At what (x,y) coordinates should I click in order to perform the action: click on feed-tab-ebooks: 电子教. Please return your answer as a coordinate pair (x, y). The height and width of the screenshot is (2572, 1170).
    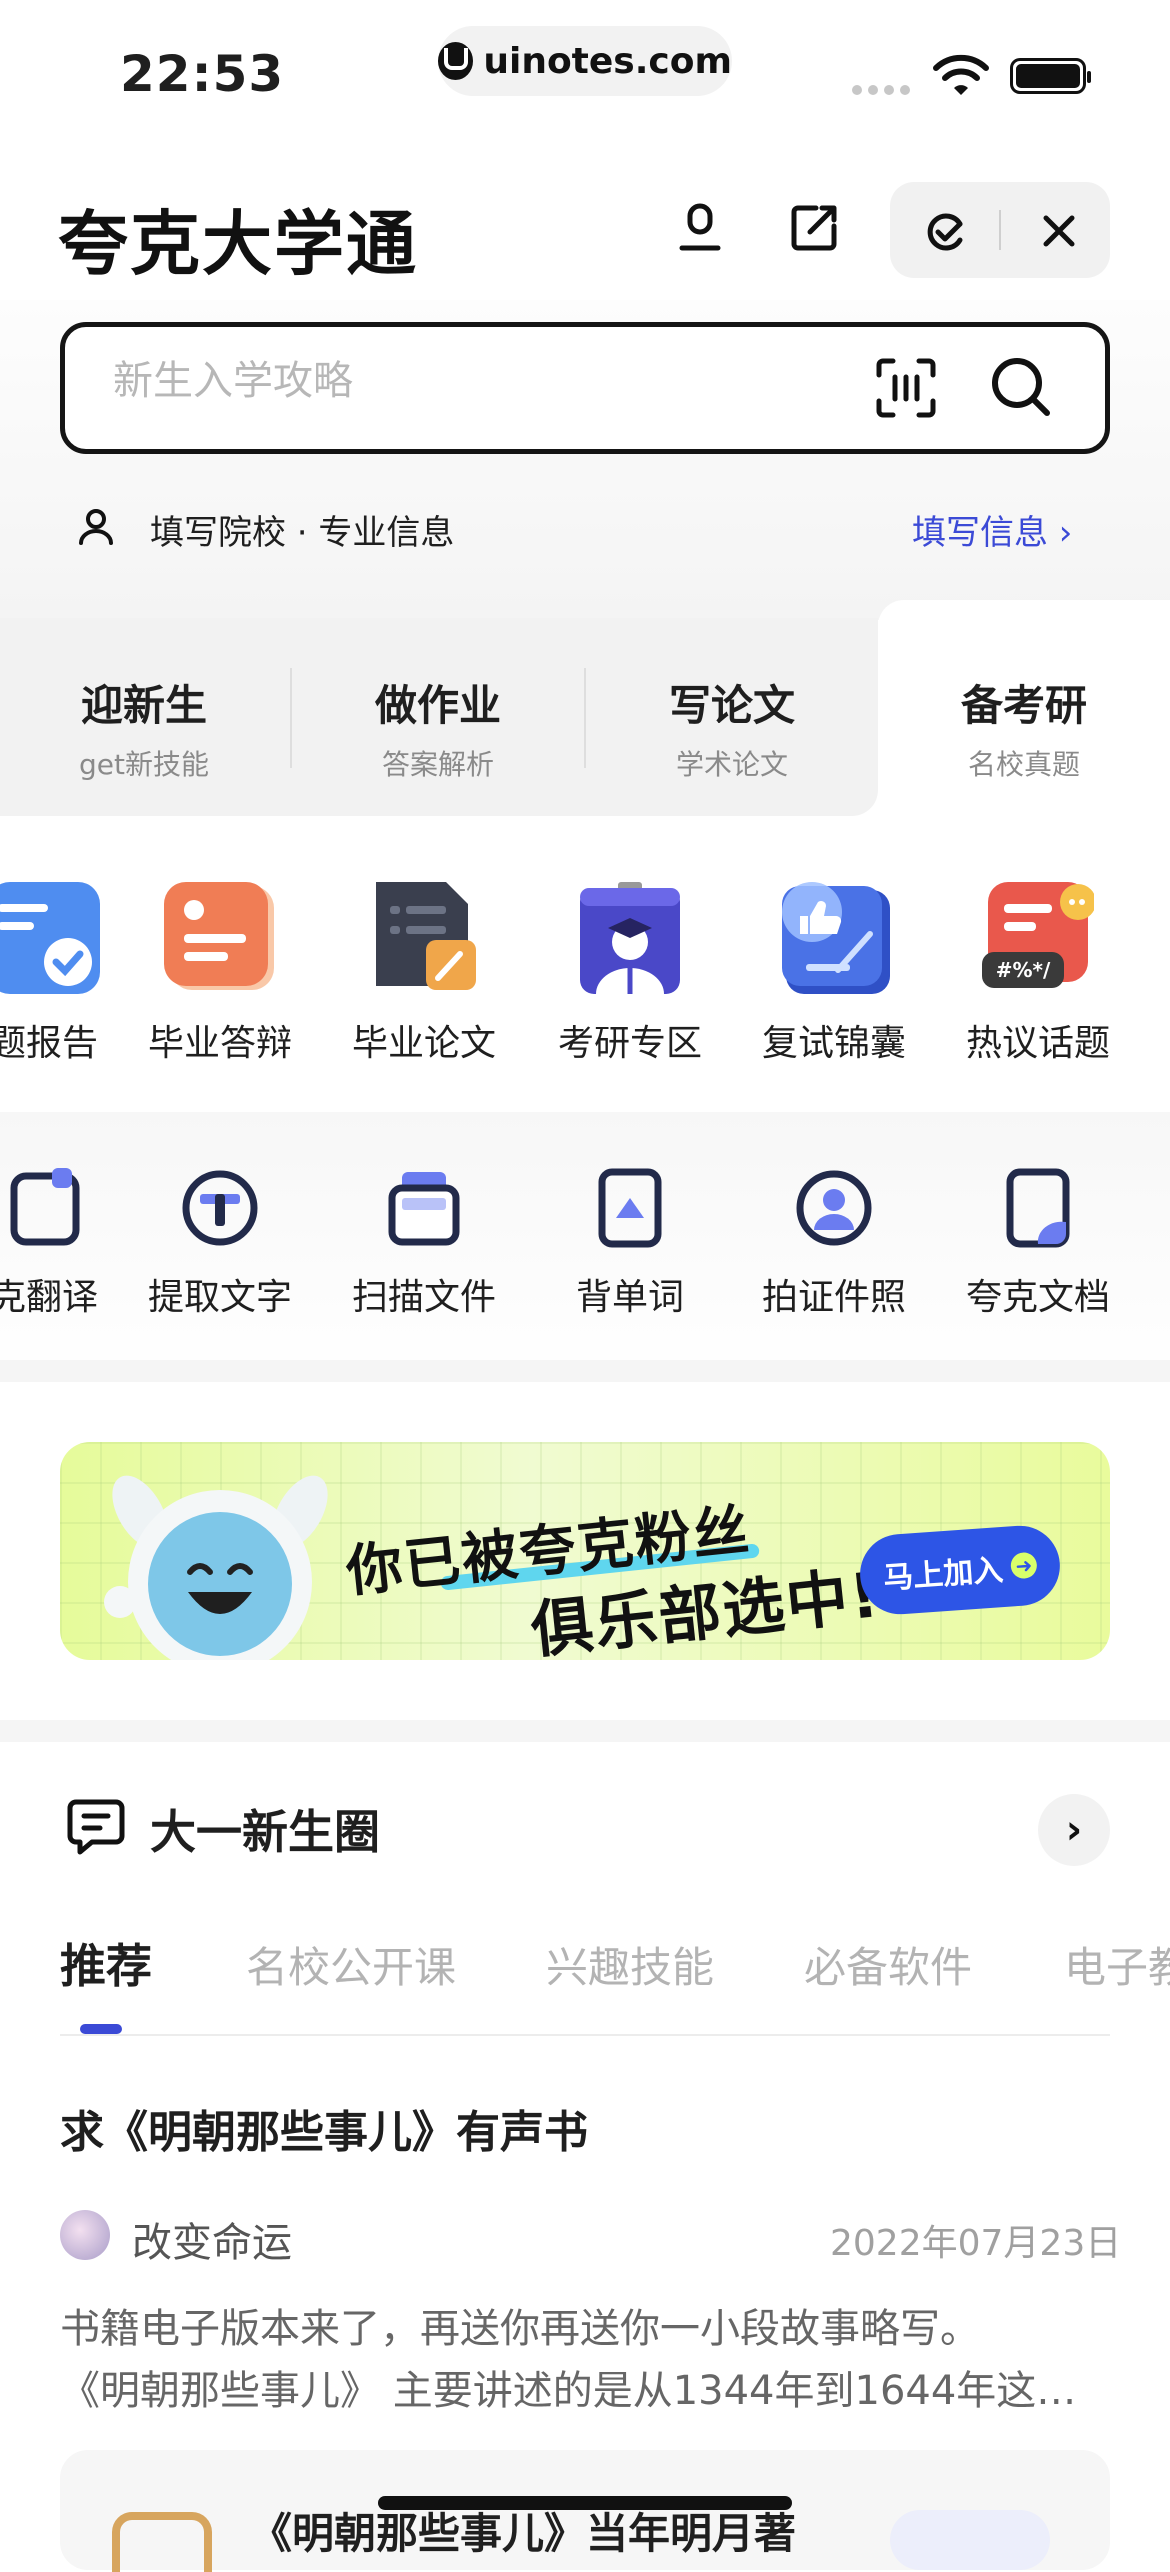
    Looking at the image, I should click on (1117, 1964).